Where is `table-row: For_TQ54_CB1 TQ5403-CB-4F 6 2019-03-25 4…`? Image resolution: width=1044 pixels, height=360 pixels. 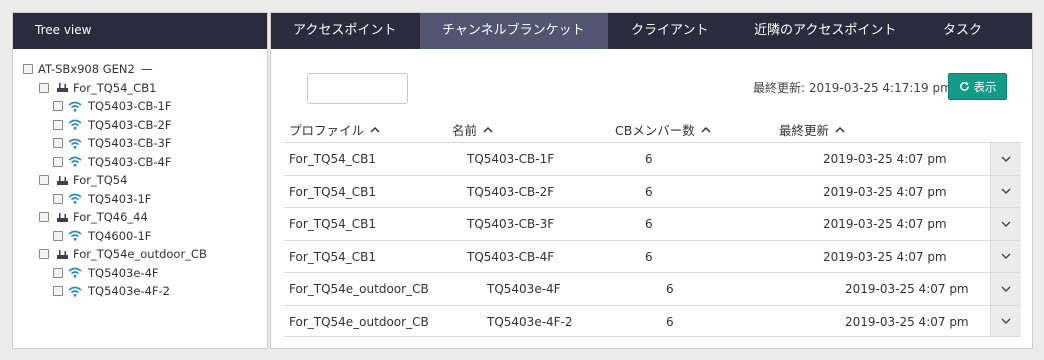 table-row: For_TQ54_CB1 TQ5403-CB-4F 6 2019-03-25 4… is located at coordinates (652, 255).